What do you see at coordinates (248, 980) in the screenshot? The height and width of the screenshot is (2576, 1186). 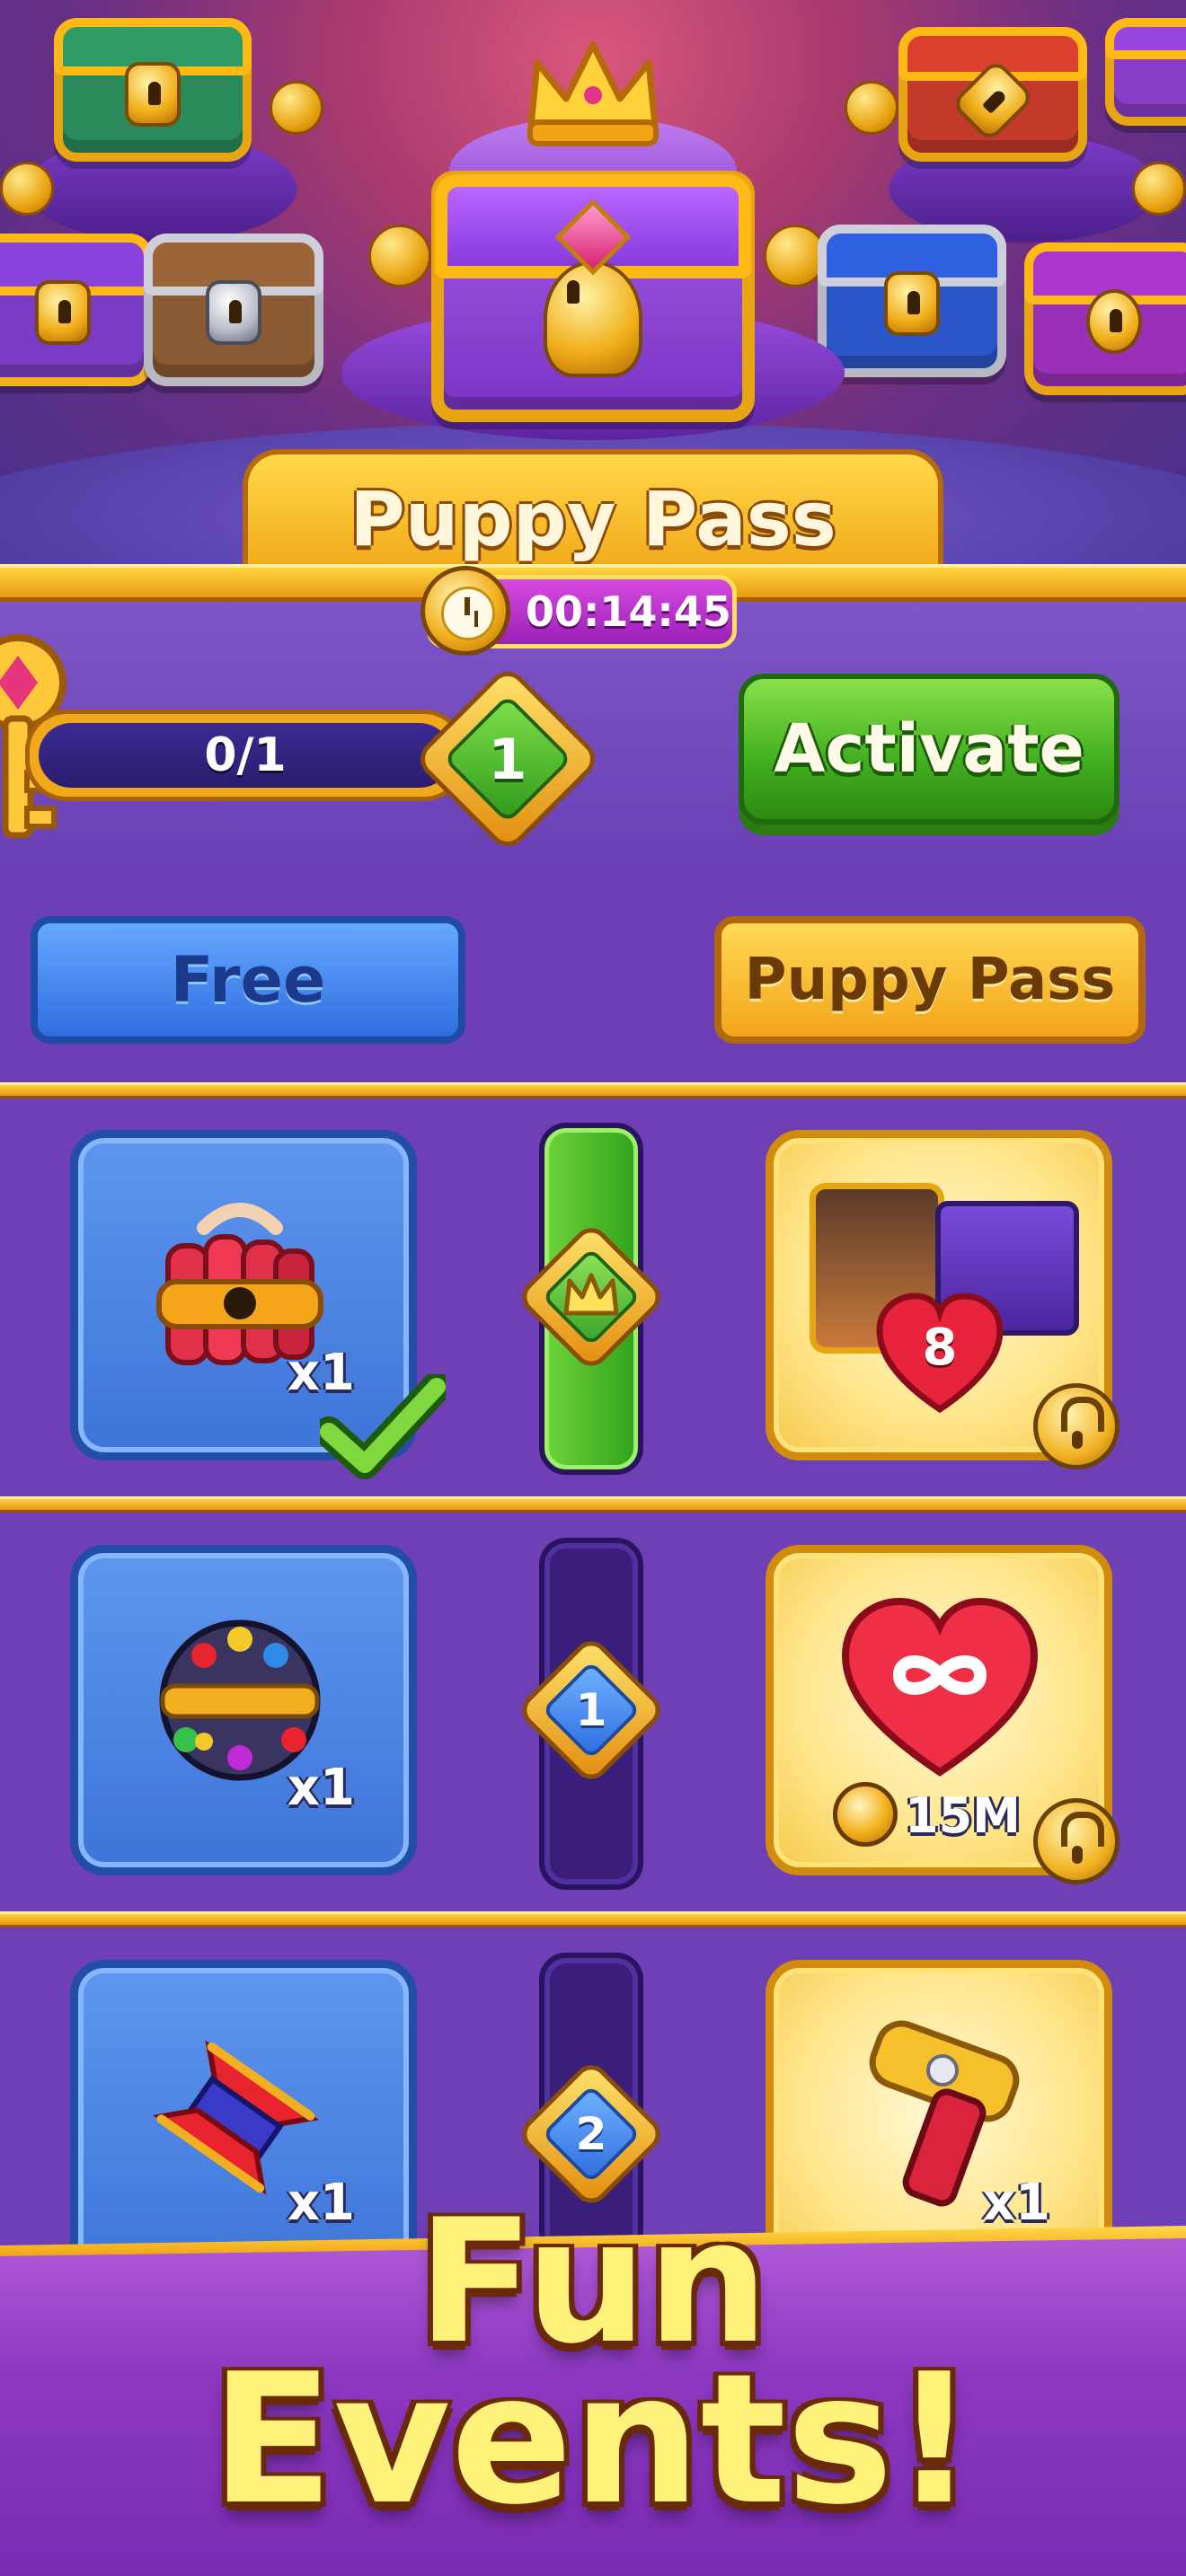 I see `tab-free: Free` at bounding box center [248, 980].